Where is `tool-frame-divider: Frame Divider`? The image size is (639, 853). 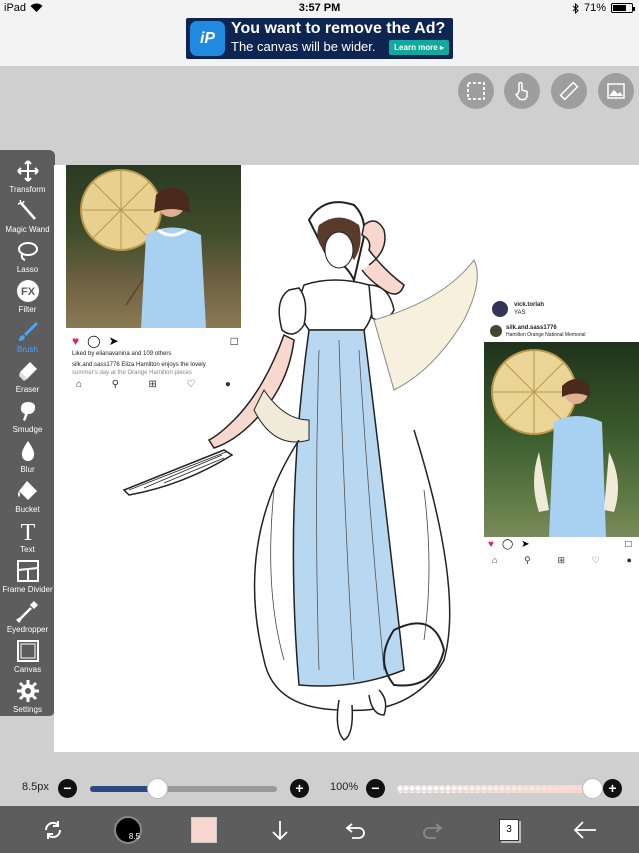
tool-frame-divider: Frame Divider is located at coordinates (27, 576).